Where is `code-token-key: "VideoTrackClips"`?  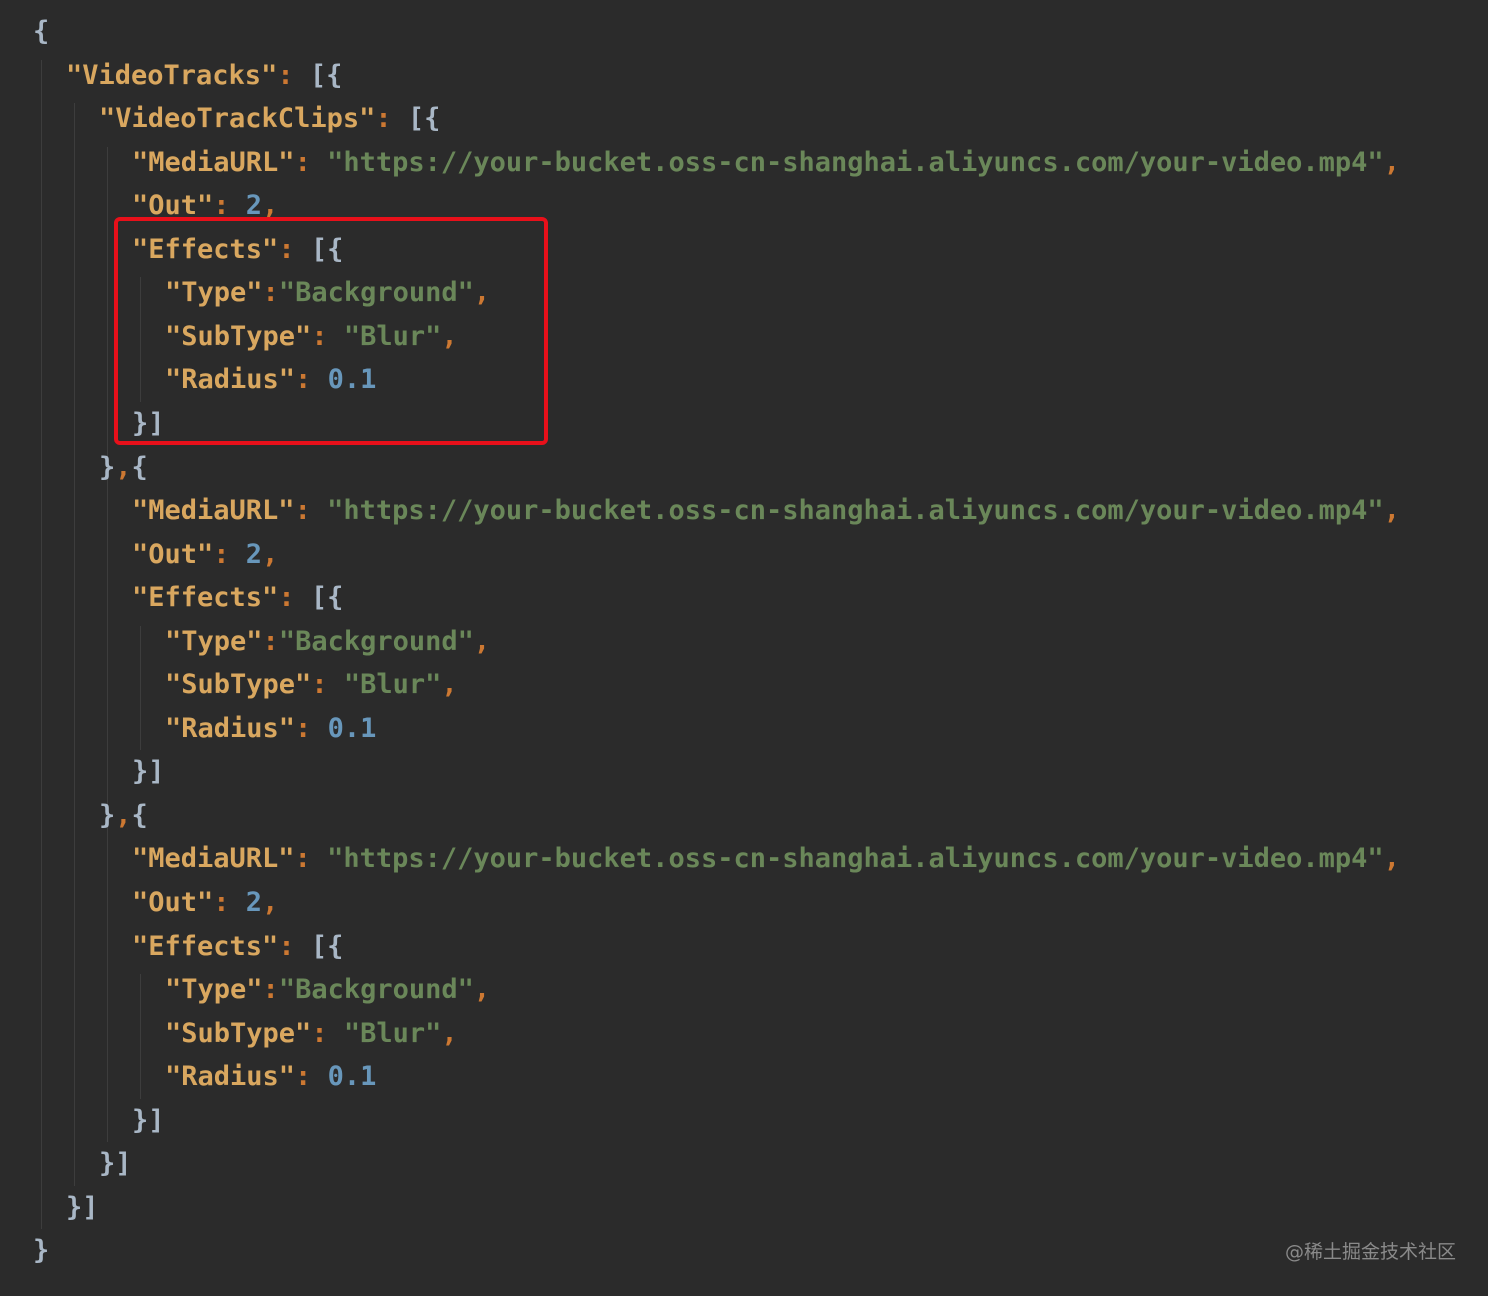 code-token-key: "VideoTrackClips" is located at coordinates (237, 119).